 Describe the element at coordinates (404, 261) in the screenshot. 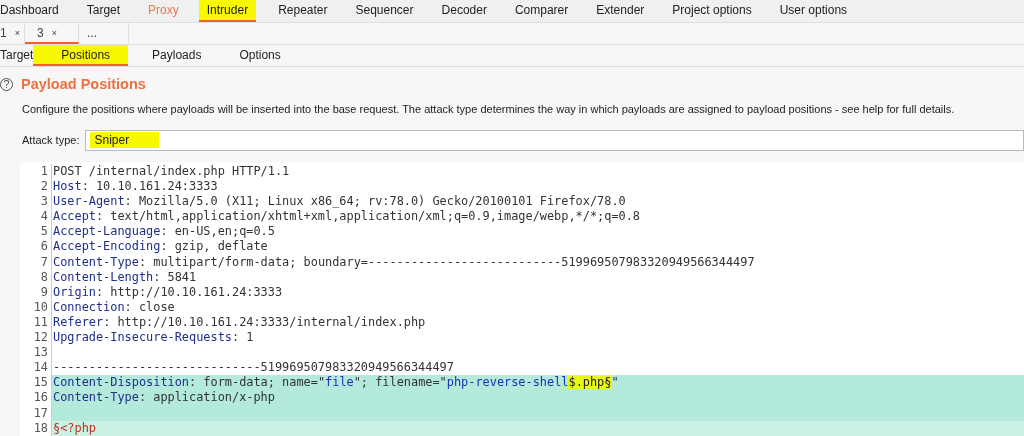

I see `code-line: Content-Type: multipart/form-data; boundary=---------------------------519969507983320949566344497` at that location.